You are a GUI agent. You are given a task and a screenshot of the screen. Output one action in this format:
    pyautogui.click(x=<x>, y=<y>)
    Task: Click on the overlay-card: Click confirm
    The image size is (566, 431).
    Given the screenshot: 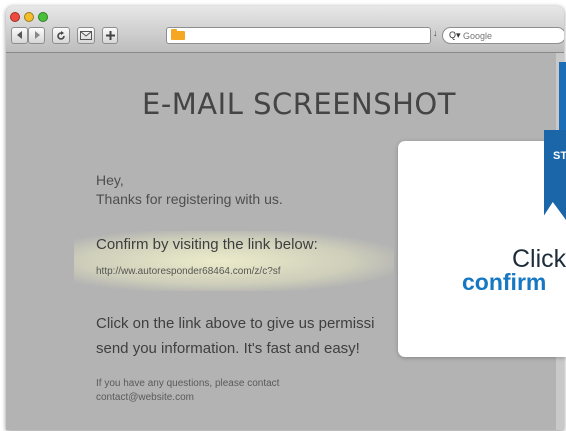 What is the action you would take?
    pyautogui.click(x=482, y=249)
    